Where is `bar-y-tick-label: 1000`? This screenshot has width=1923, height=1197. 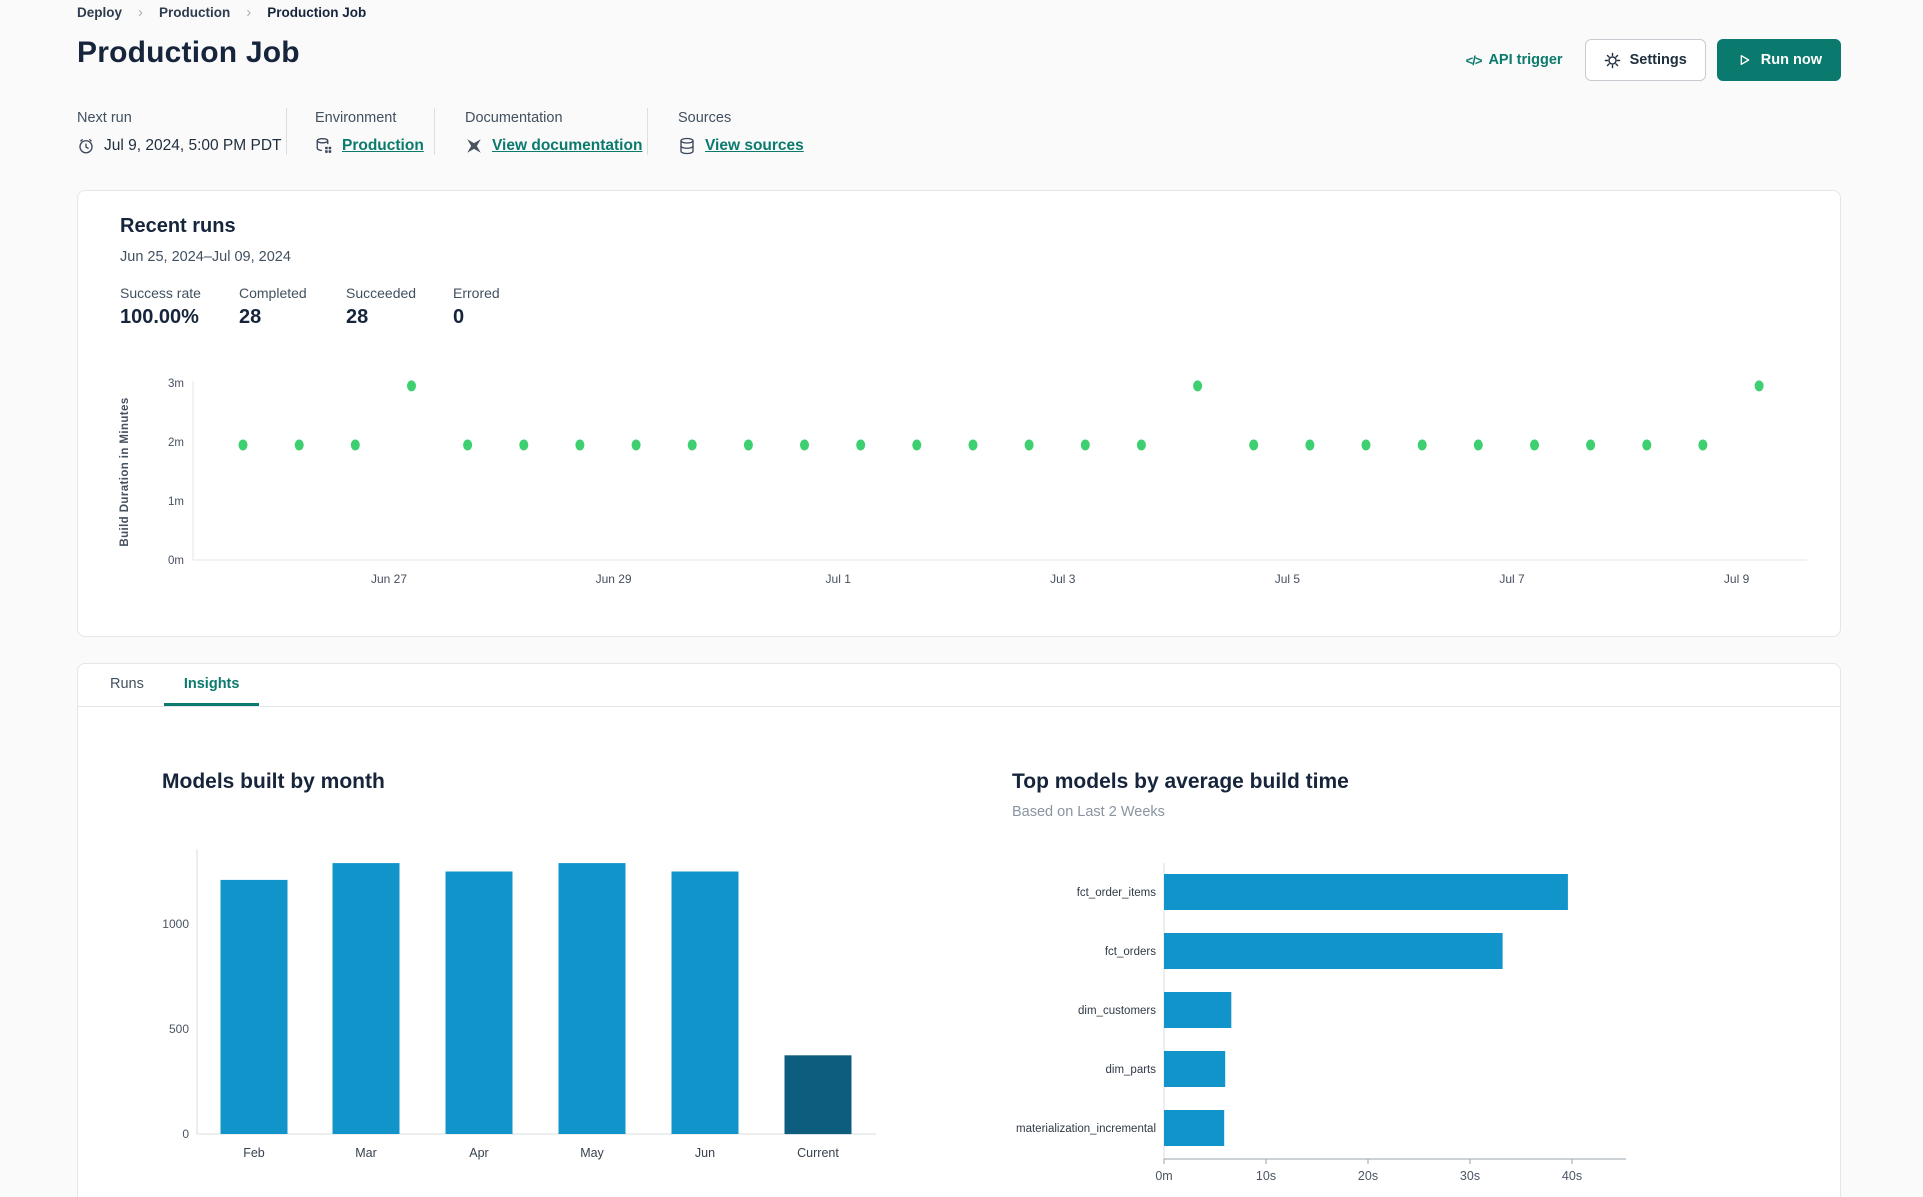
bar-y-tick-label: 1000 is located at coordinates (175, 924).